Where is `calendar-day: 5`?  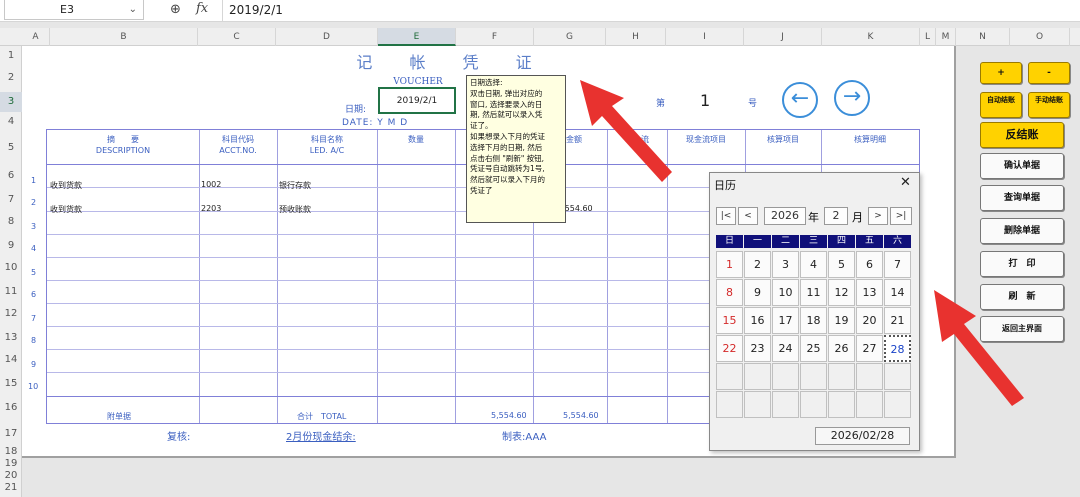
calendar-day: 5 is located at coordinates (841, 264).